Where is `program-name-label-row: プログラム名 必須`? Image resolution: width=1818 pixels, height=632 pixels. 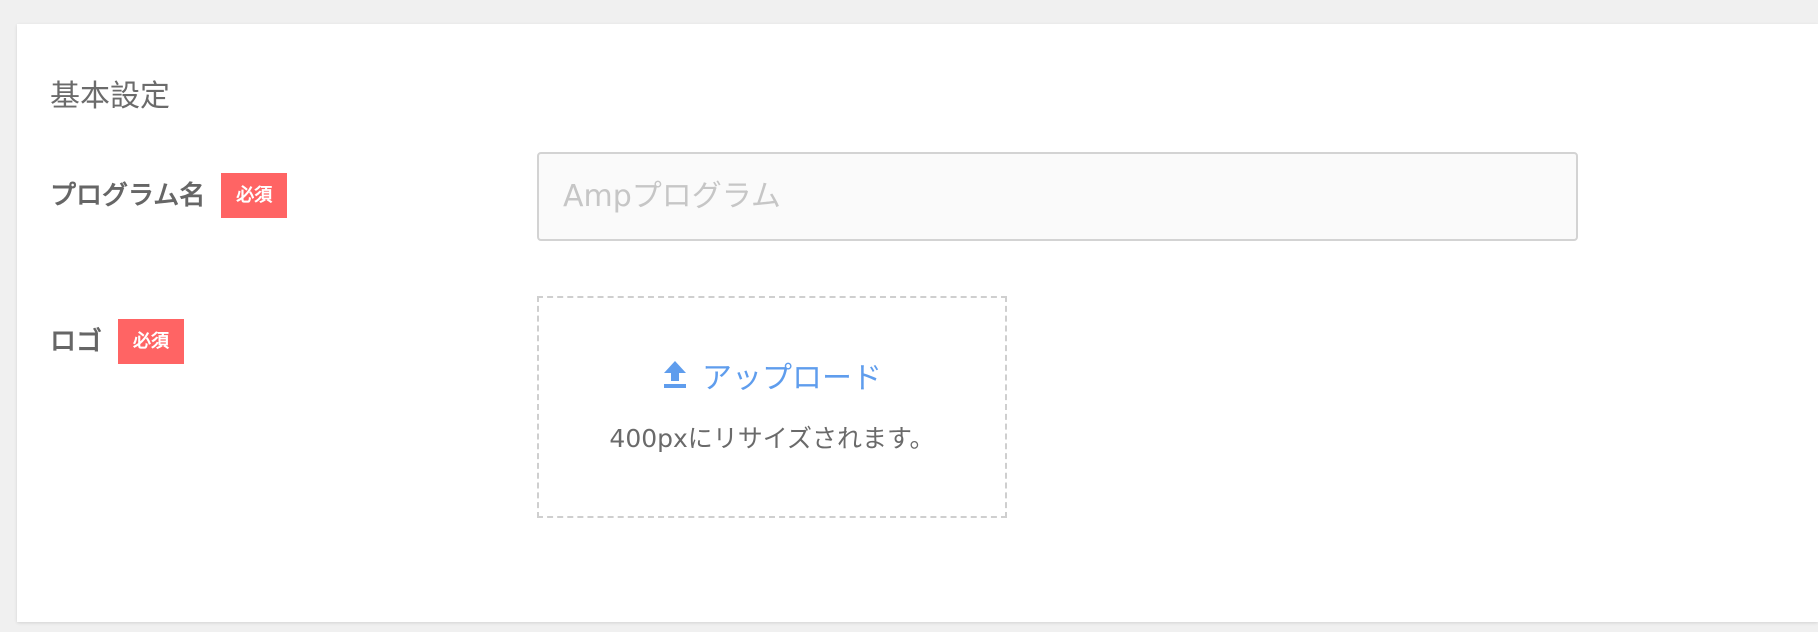 program-name-label-row: プログラム名 必須 is located at coordinates (169, 195).